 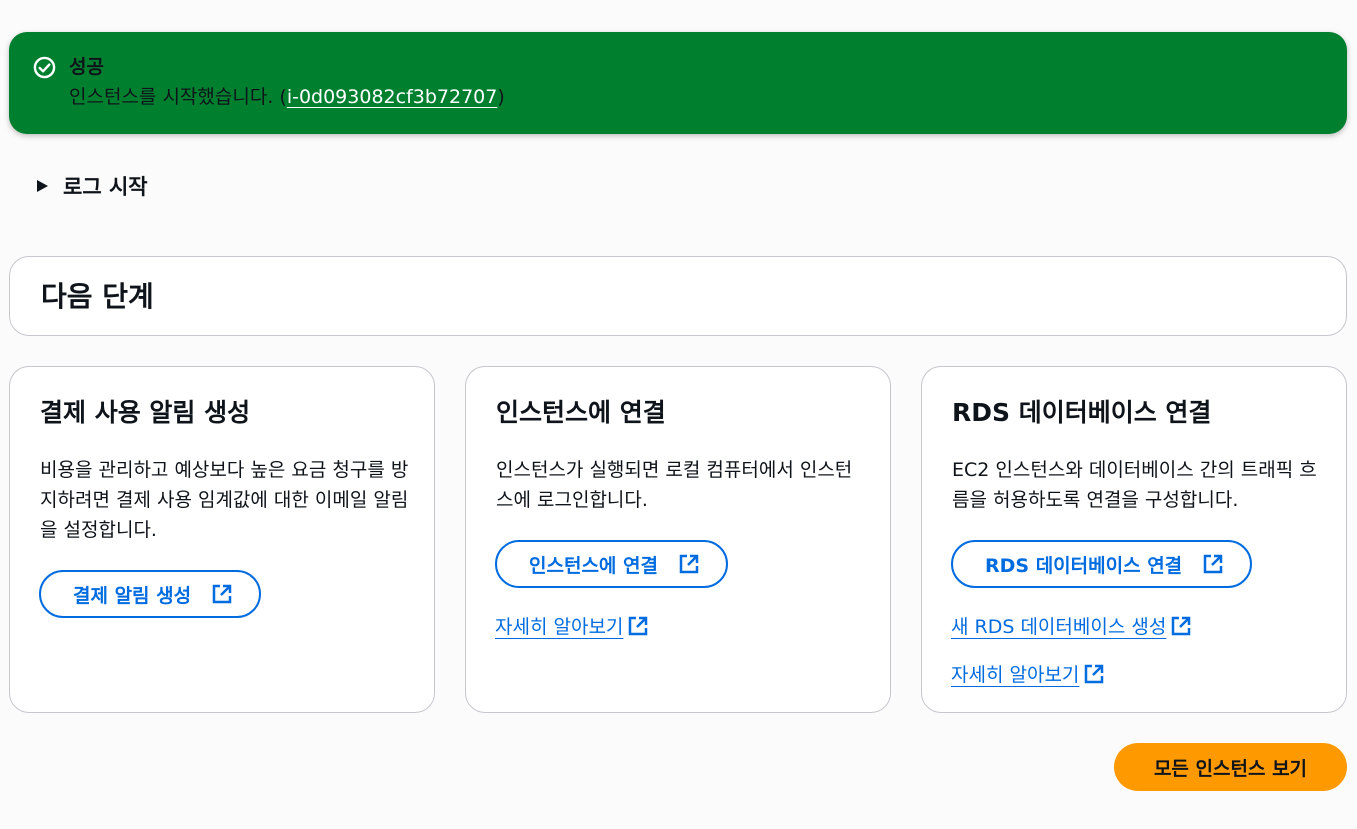 What do you see at coordinates (97, 296) in the screenshot?
I see `next-steps-title: 다음 단계` at bounding box center [97, 296].